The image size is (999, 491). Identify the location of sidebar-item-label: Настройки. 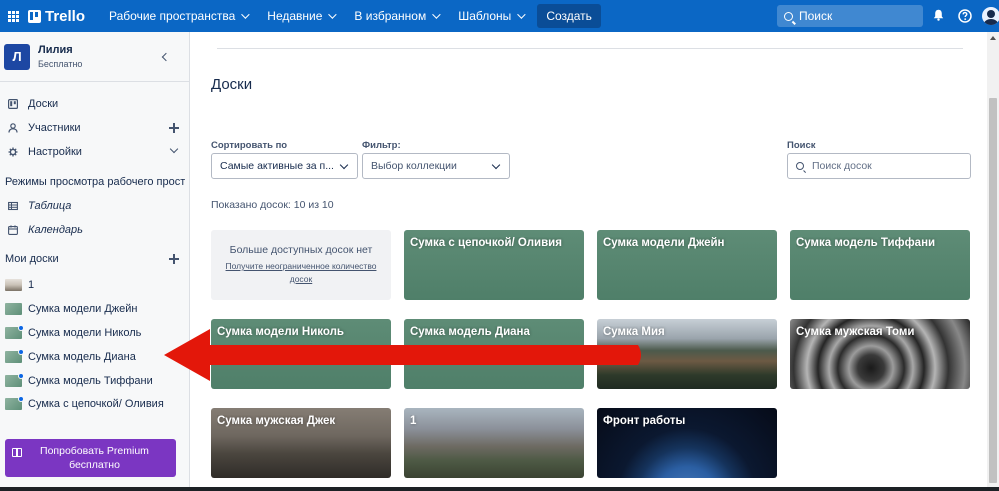
(55, 152).